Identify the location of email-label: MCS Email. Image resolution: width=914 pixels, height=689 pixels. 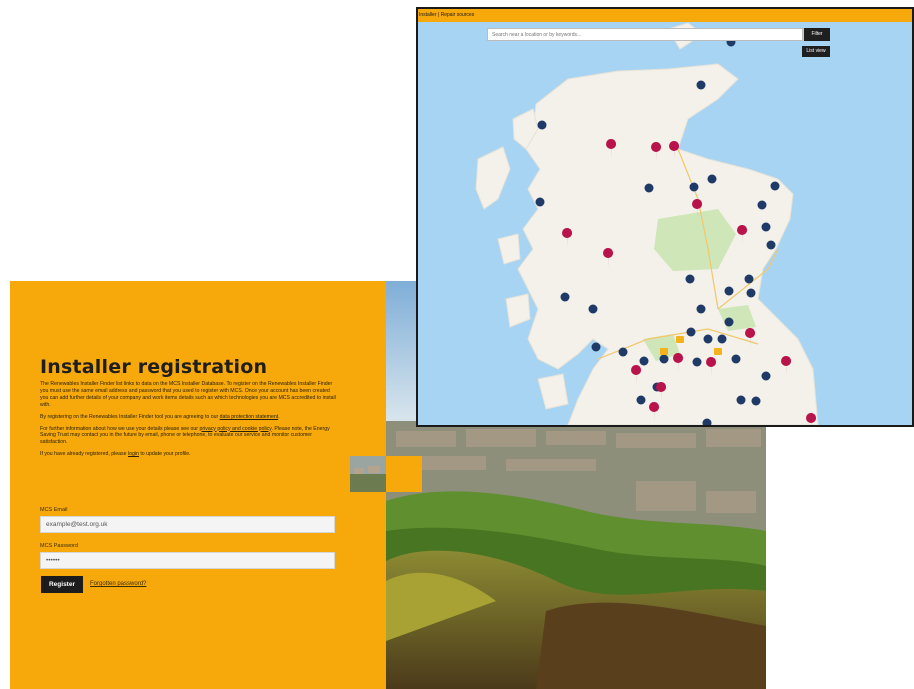
(54, 510).